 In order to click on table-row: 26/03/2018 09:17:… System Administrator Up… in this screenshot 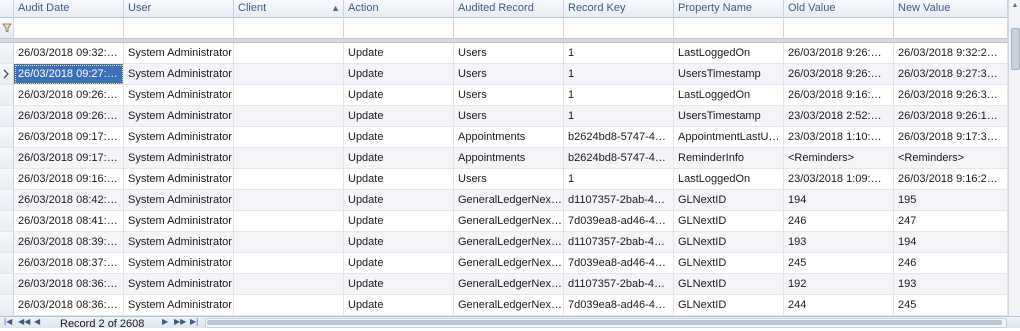, I will do `click(504, 137)`.